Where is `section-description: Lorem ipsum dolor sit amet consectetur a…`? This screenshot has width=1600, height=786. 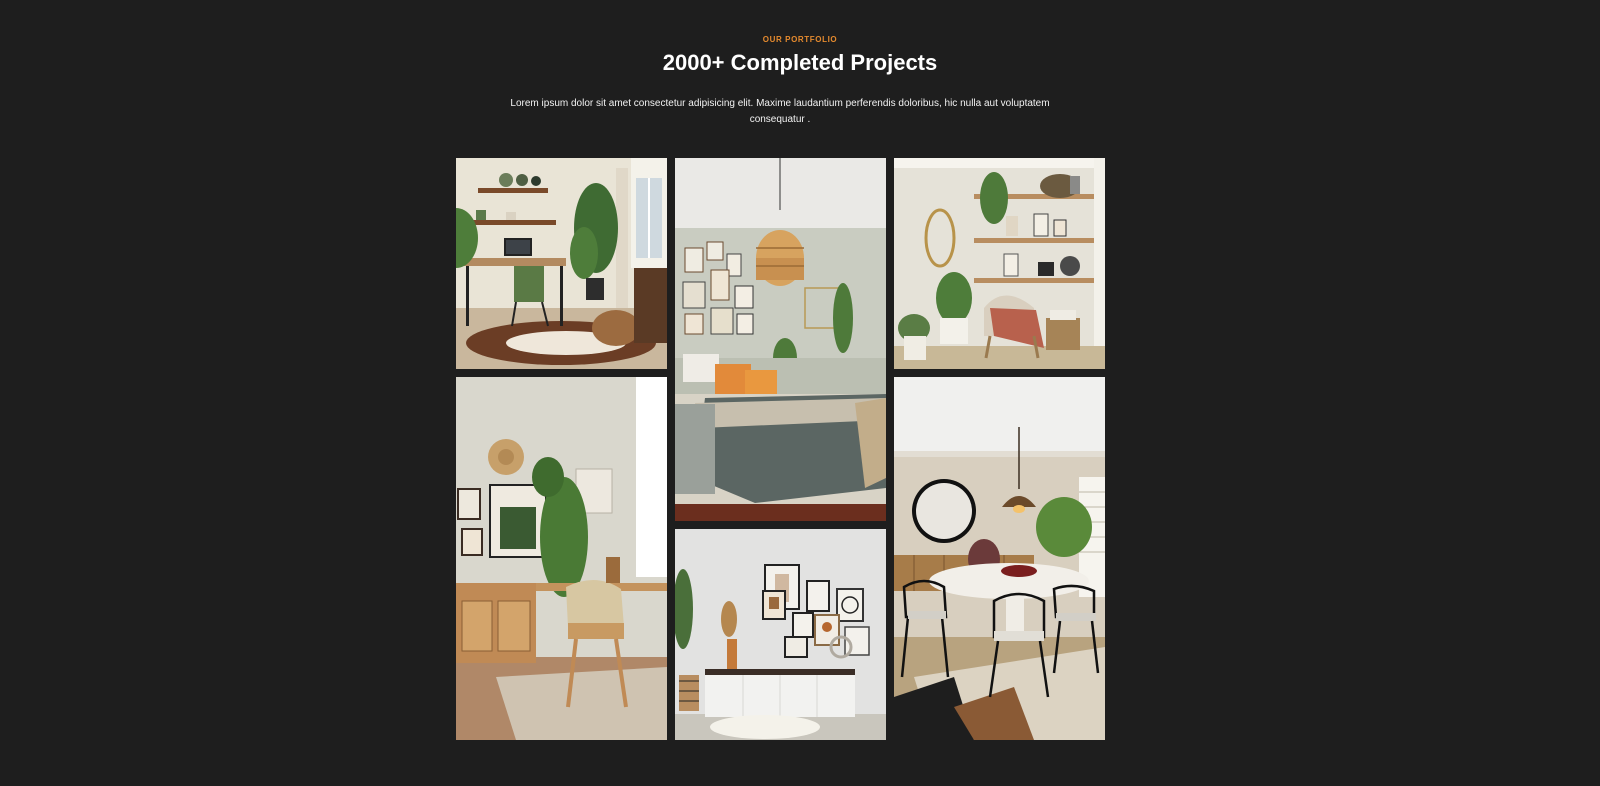 section-description: Lorem ipsum dolor sit amet consectetur a… is located at coordinates (780, 111).